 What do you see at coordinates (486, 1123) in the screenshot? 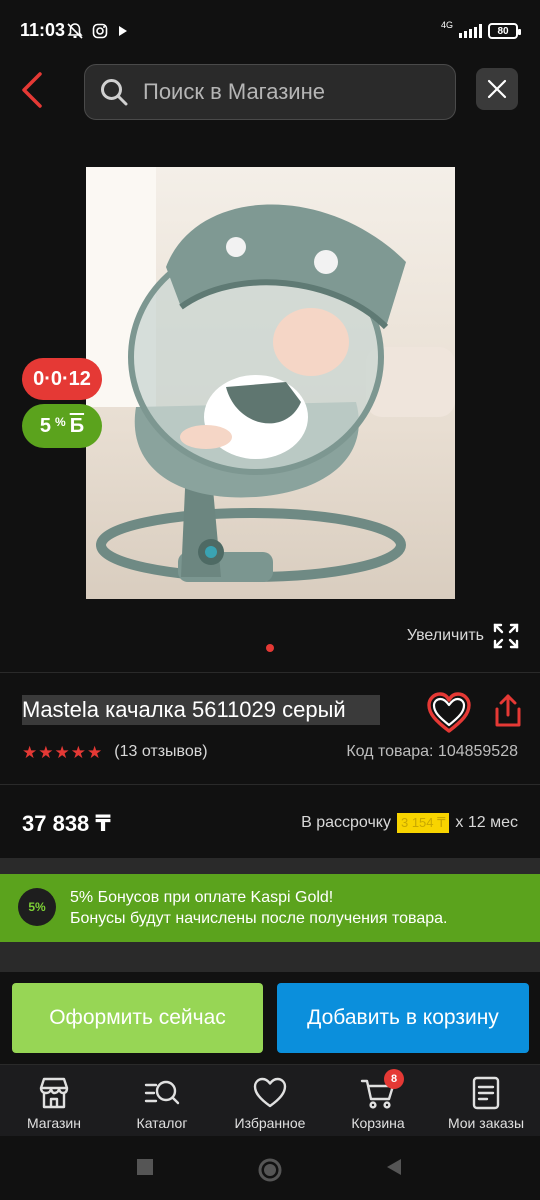
I see `nav-label-orders: Мои заказы` at bounding box center [486, 1123].